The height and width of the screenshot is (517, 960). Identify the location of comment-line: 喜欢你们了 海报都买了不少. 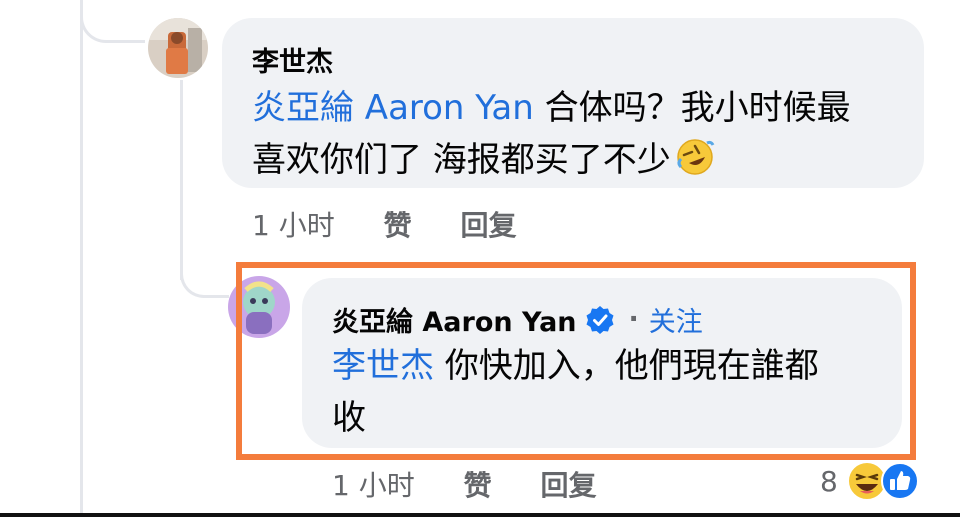
(582, 163).